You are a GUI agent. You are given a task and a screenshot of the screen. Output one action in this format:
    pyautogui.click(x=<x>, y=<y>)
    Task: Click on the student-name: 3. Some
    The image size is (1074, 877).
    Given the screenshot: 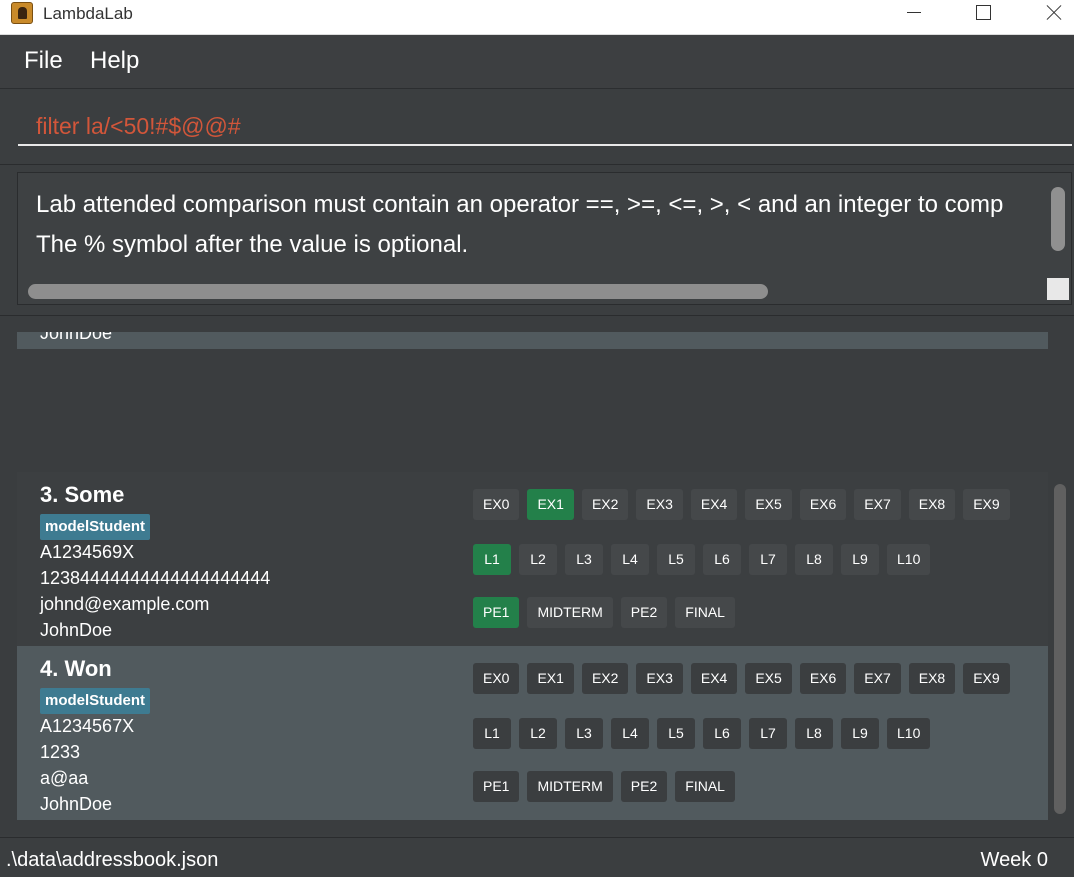 What is the action you would take?
    pyautogui.click(x=82, y=494)
    